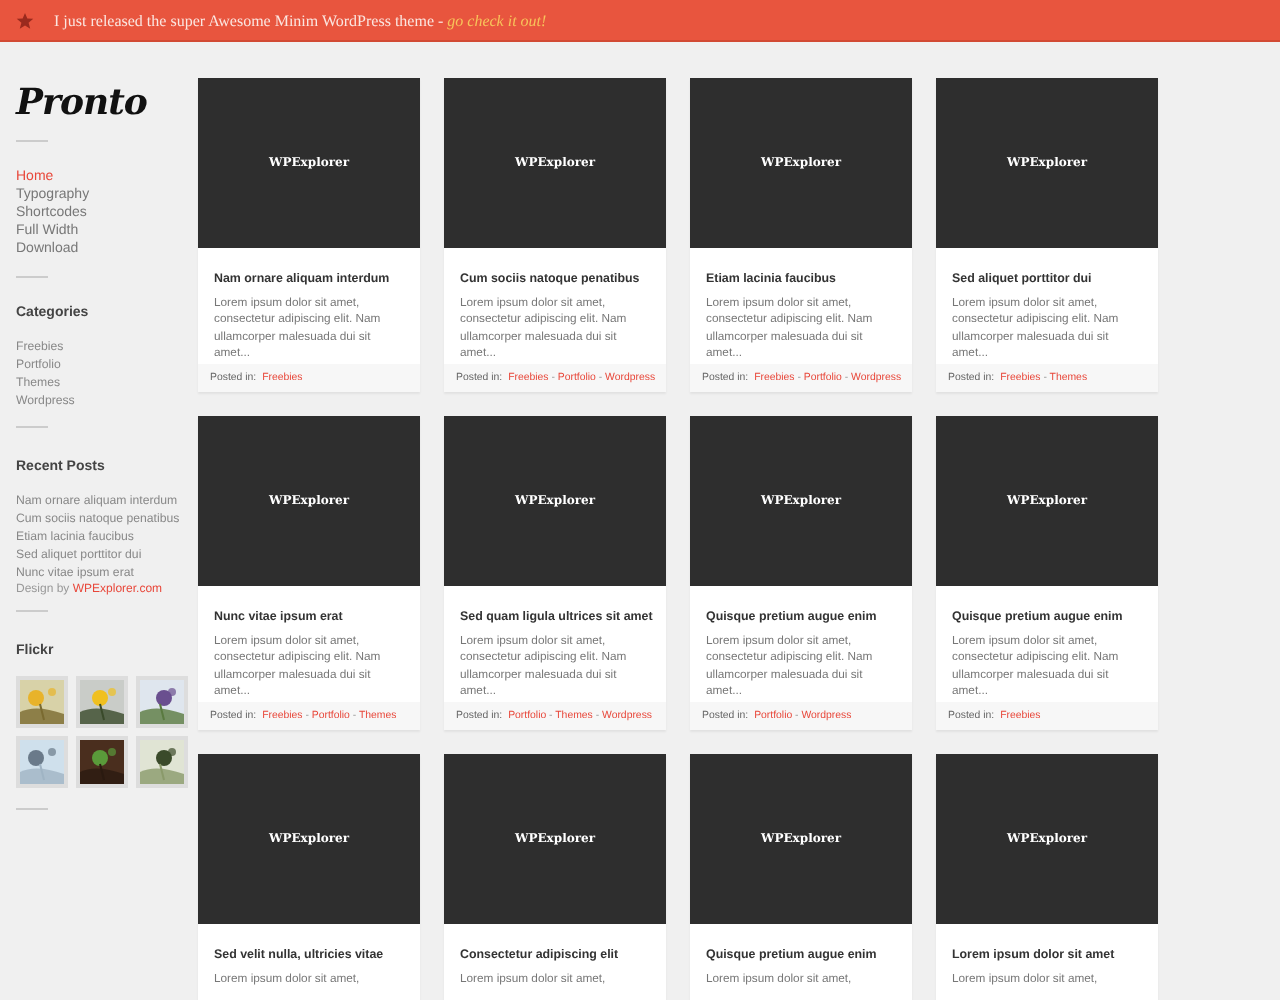  Describe the element at coordinates (300, 20) in the screenshot. I see `notice-text: I just released the super Awesome Minim WordPress theme - go check it out!` at that location.